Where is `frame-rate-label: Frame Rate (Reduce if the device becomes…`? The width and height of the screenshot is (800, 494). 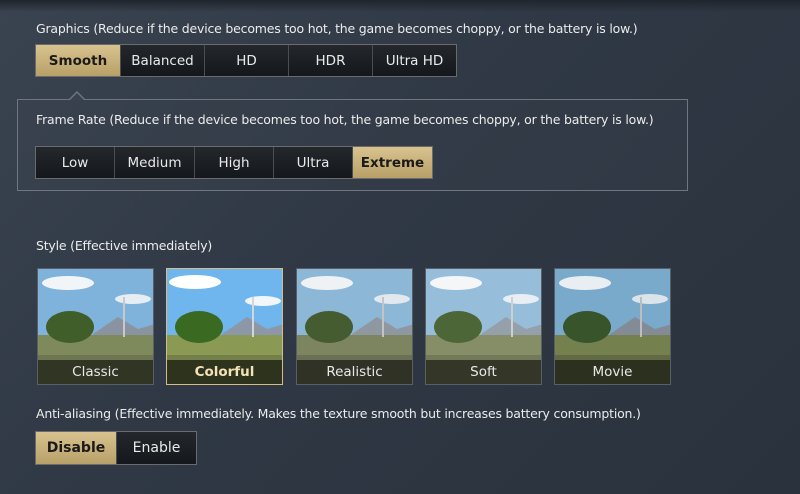 frame-rate-label: Frame Rate (Reduce if the device becomes… is located at coordinates (345, 119).